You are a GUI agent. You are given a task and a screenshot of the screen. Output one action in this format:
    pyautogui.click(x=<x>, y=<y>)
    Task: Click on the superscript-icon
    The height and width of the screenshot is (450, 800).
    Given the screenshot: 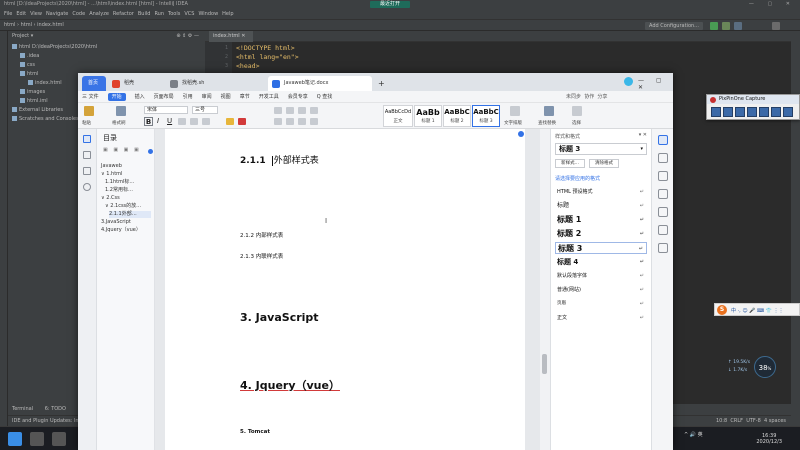 What is the action you would take?
    pyautogui.click(x=194, y=121)
    